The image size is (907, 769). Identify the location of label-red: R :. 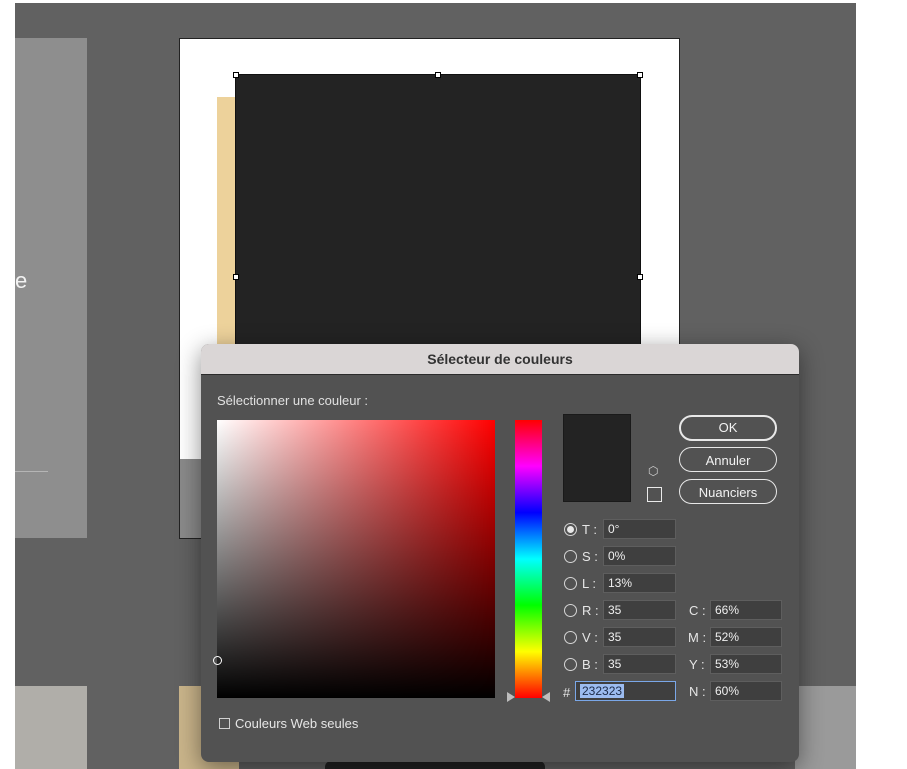
(590, 610).